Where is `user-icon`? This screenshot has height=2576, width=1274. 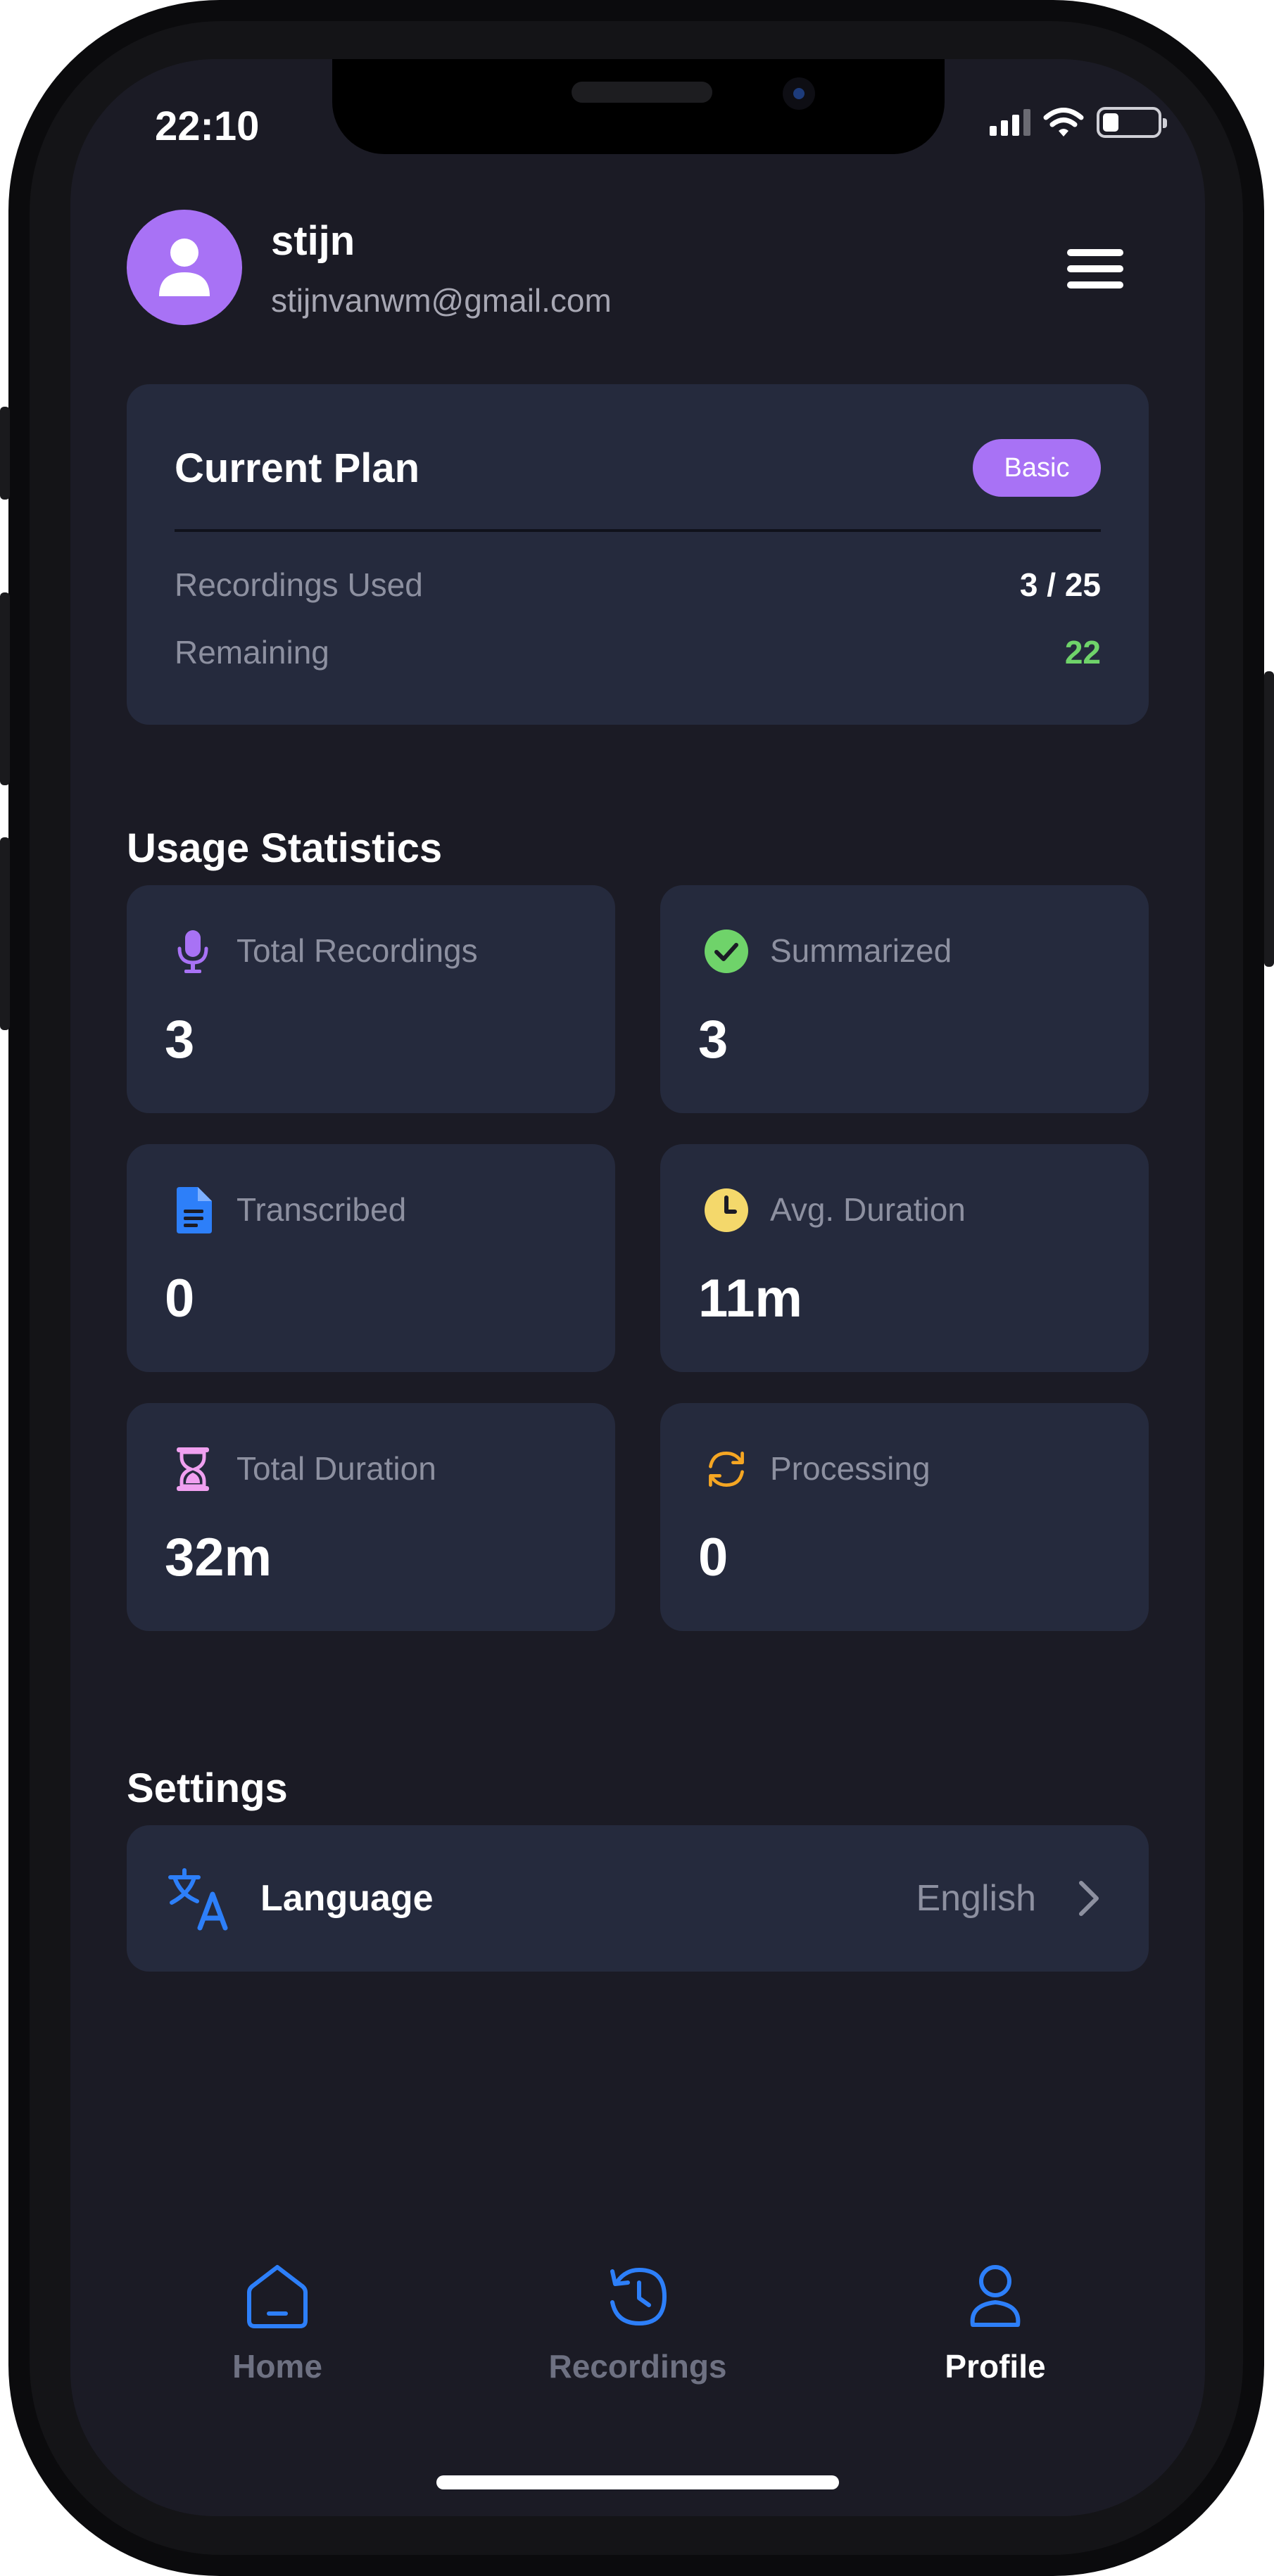 user-icon is located at coordinates (995, 2296).